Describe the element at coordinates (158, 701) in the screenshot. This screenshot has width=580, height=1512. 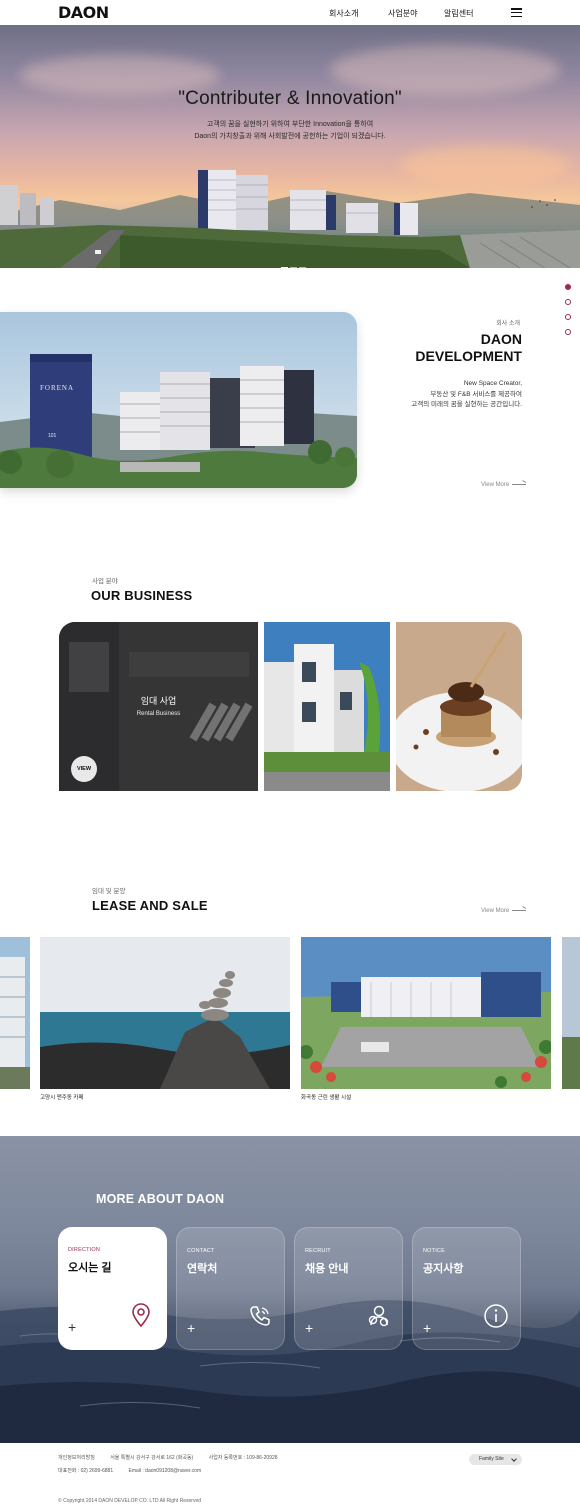
I see `business-card-label: 임대 사업` at that location.